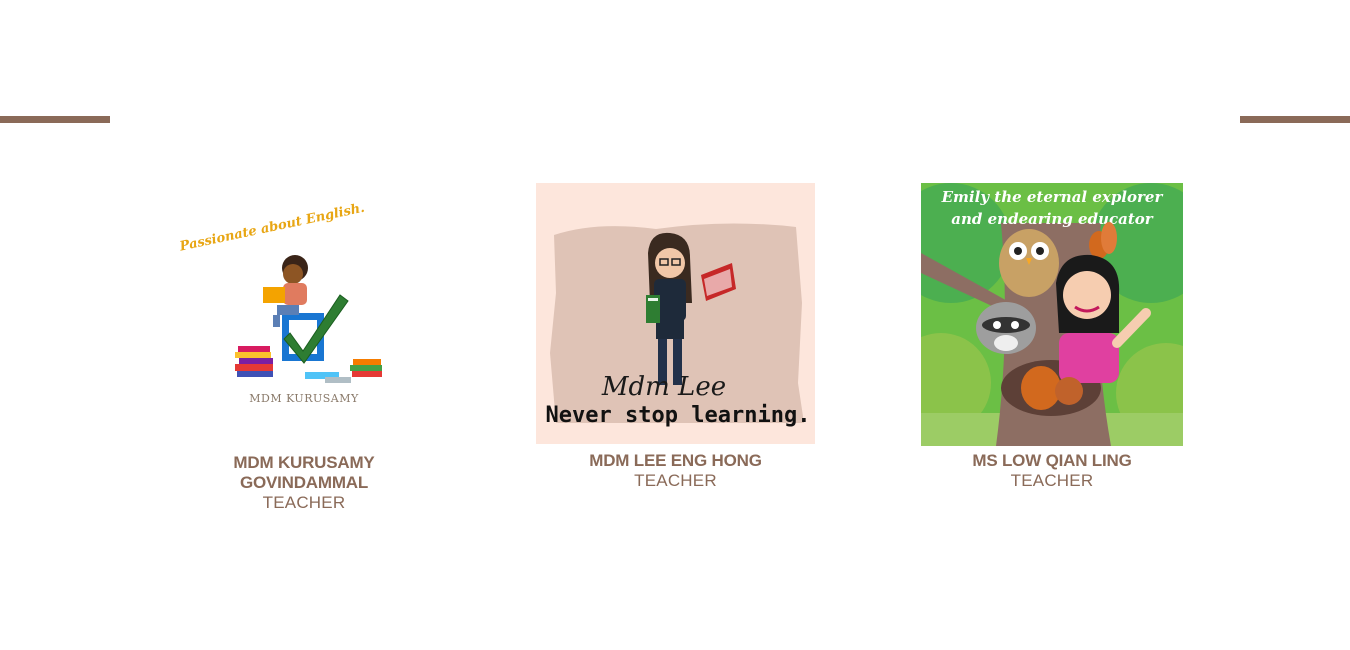 This screenshot has width=1350, height=650. What do you see at coordinates (304, 398) in the screenshot?
I see `avatar-caption: MDM KURUSAMY` at bounding box center [304, 398].